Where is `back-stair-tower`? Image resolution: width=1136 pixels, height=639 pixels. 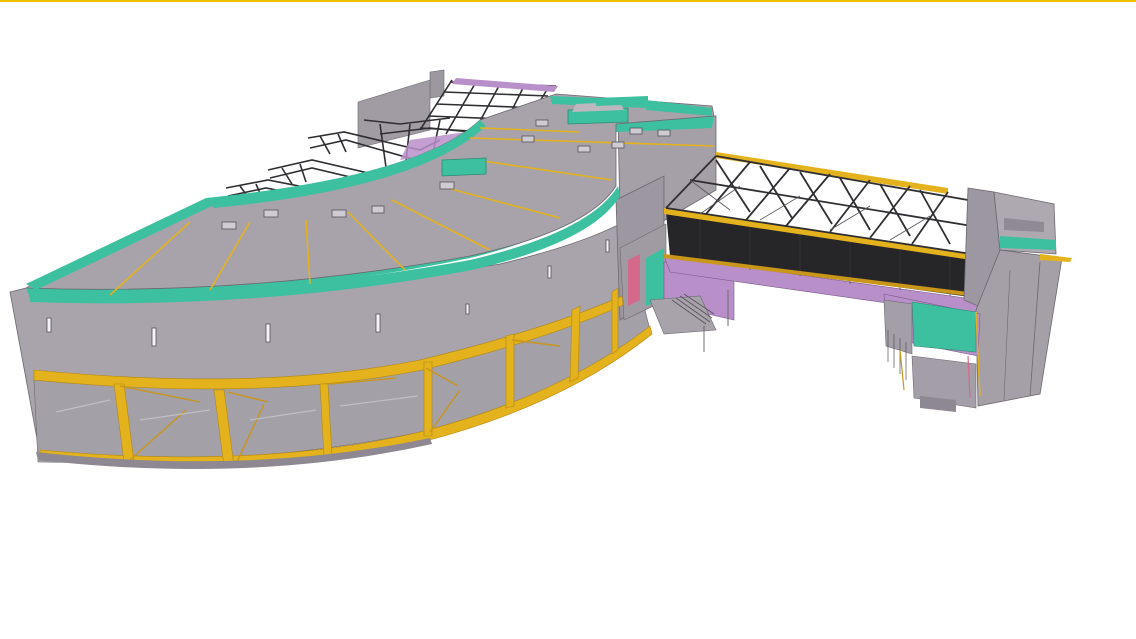 back-stair-tower is located at coordinates (401, 109).